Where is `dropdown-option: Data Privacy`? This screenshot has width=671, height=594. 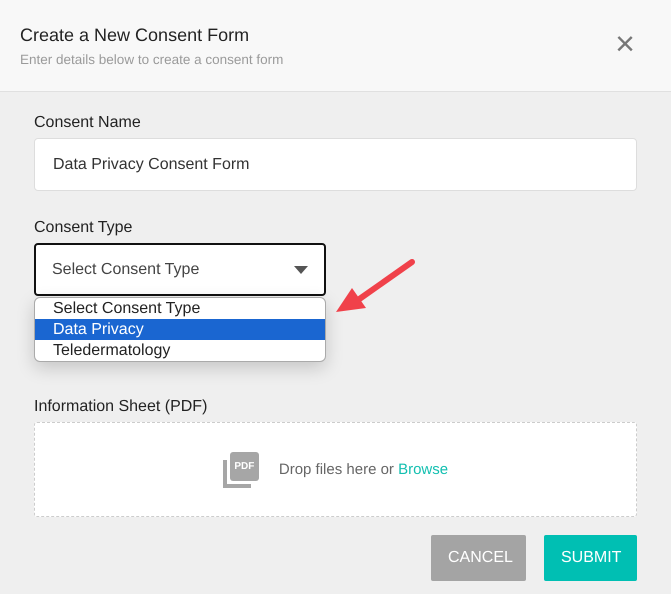 dropdown-option: Data Privacy is located at coordinates (180, 329).